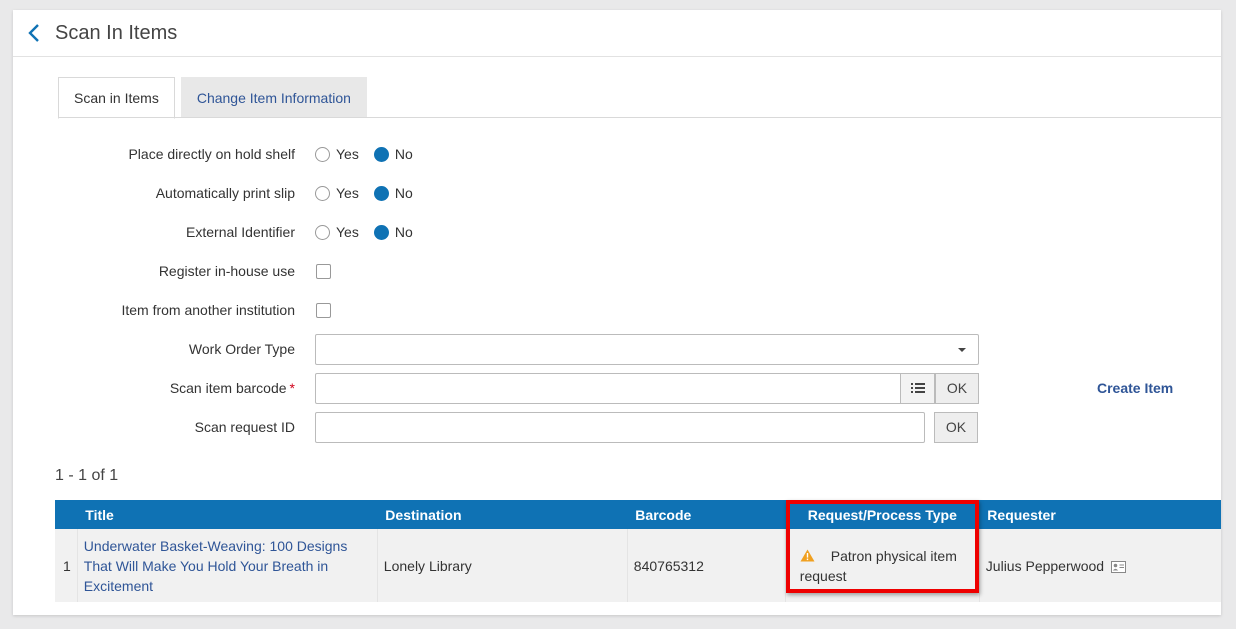 Image resolution: width=1236 pixels, height=629 pixels. Describe the element at coordinates (227, 514) in the screenshot. I see `column-header-title: Title` at that location.